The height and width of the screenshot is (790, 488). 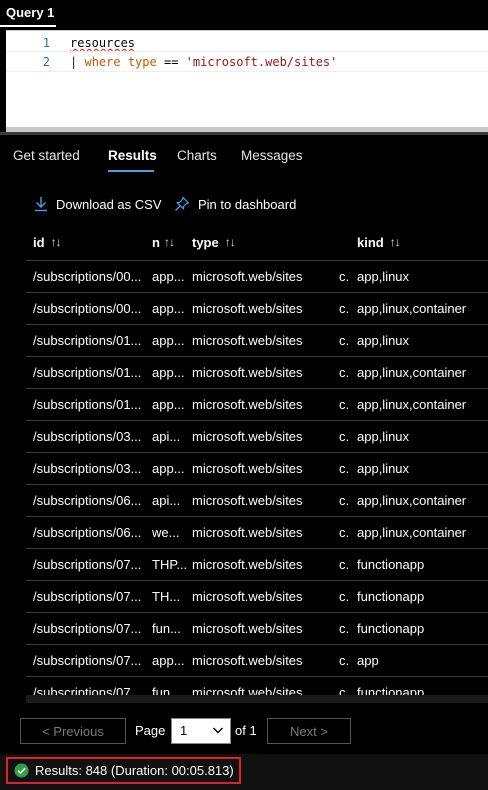 I want to click on editor-line-text: | where type == 'microsoft.web/sites', so click(x=203, y=62).